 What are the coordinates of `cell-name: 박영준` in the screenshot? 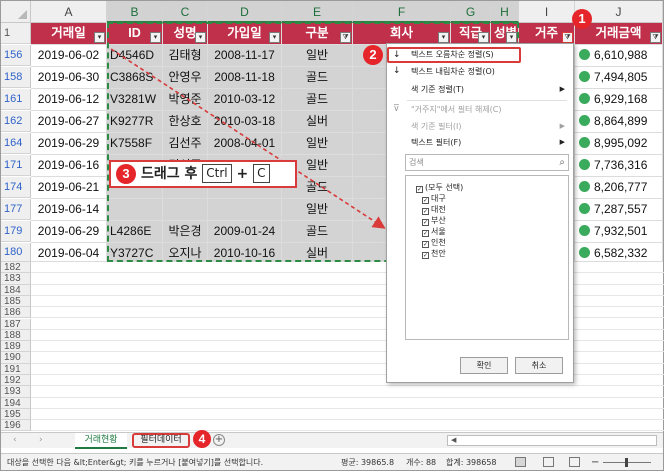 It's located at (185, 100).